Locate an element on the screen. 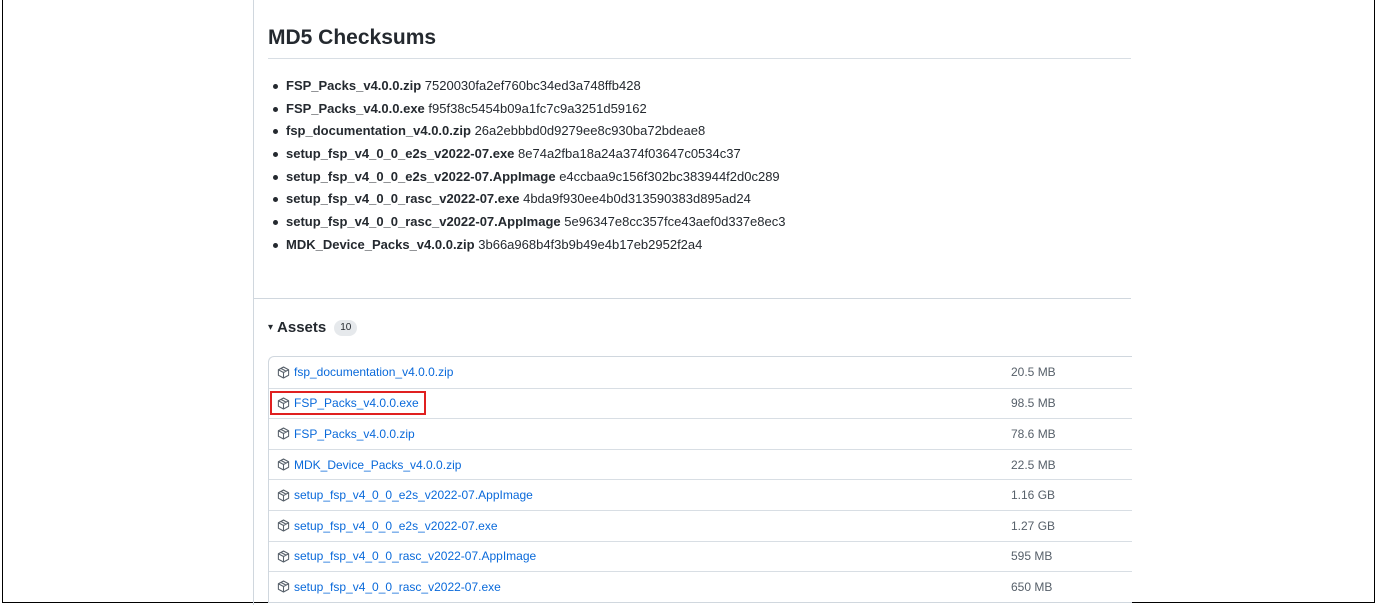  asset-download-link: FSP_Packs_v4.0.0.exe is located at coordinates (348, 403).